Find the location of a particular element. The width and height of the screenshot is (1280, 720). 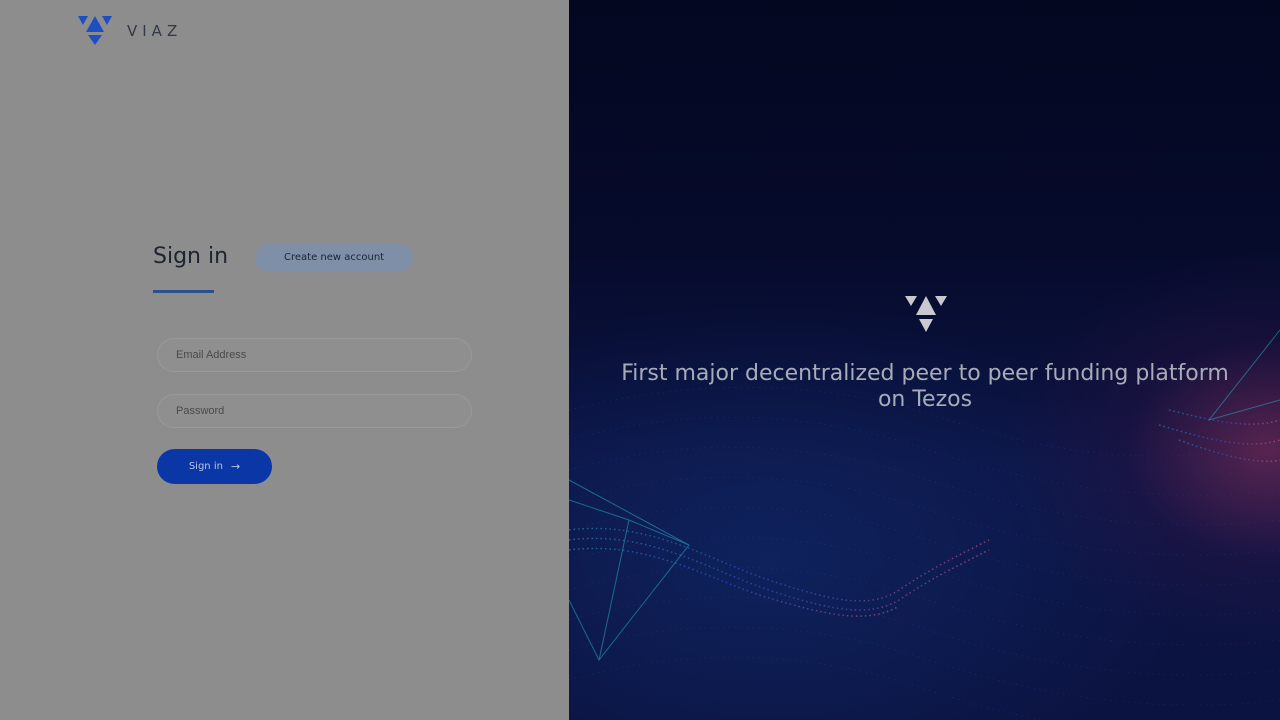

sign-in-button: Sign in → is located at coordinates (214, 466).